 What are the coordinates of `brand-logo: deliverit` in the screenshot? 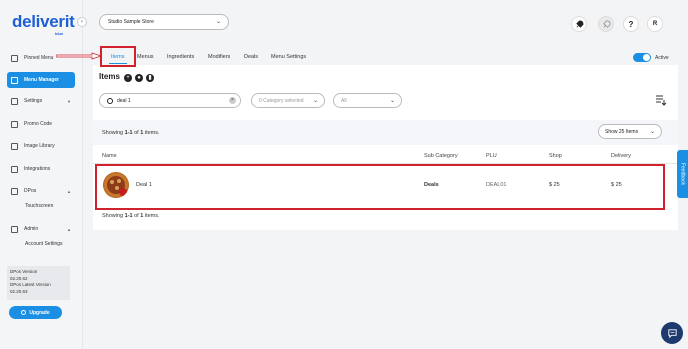 It's located at (43, 22).